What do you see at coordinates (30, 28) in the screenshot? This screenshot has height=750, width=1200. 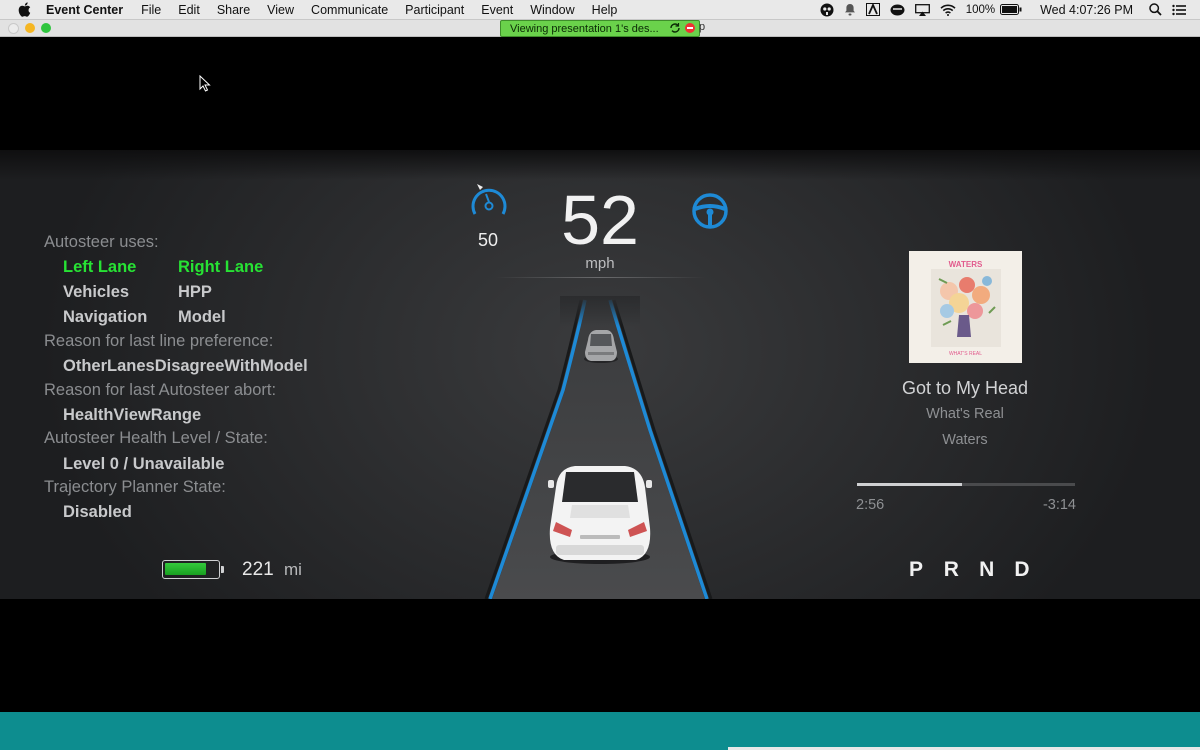 I see `window-minimize-button` at bounding box center [30, 28].